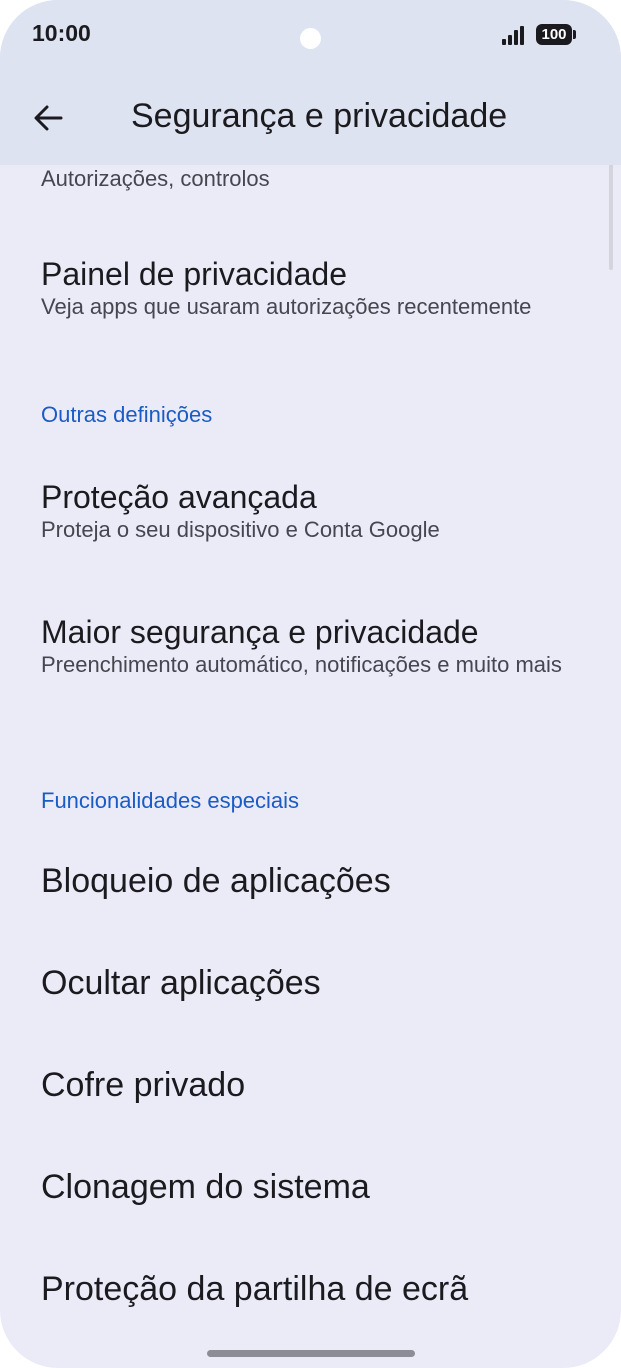 The width and height of the screenshot is (621, 1368). I want to click on signal-icon, so click(513, 35).